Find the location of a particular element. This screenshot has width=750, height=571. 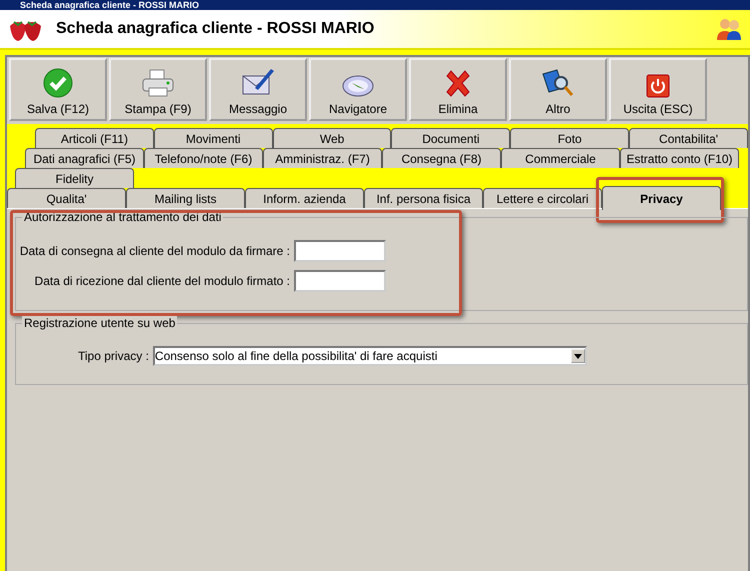

toolbar-button: Salva (F12) is located at coordinates (58, 89).